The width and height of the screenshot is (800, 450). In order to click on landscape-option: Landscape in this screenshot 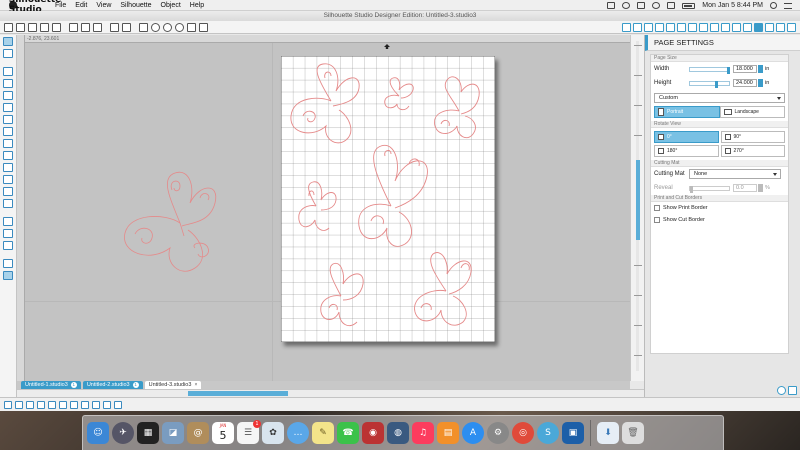, I will do `click(752, 112)`.